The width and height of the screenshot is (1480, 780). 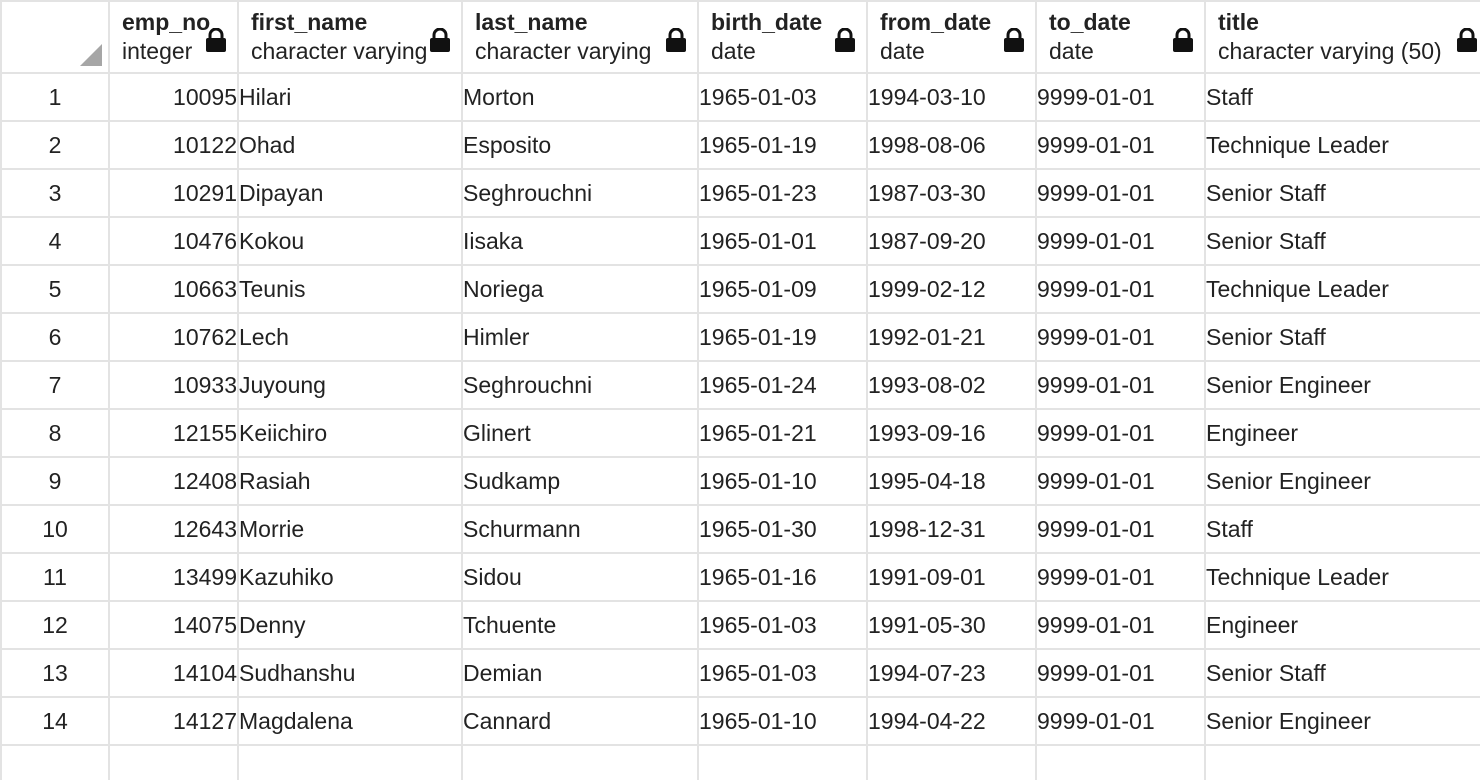 What do you see at coordinates (173, 577) in the screenshot?
I see `emp-no-cell: 13499` at bounding box center [173, 577].